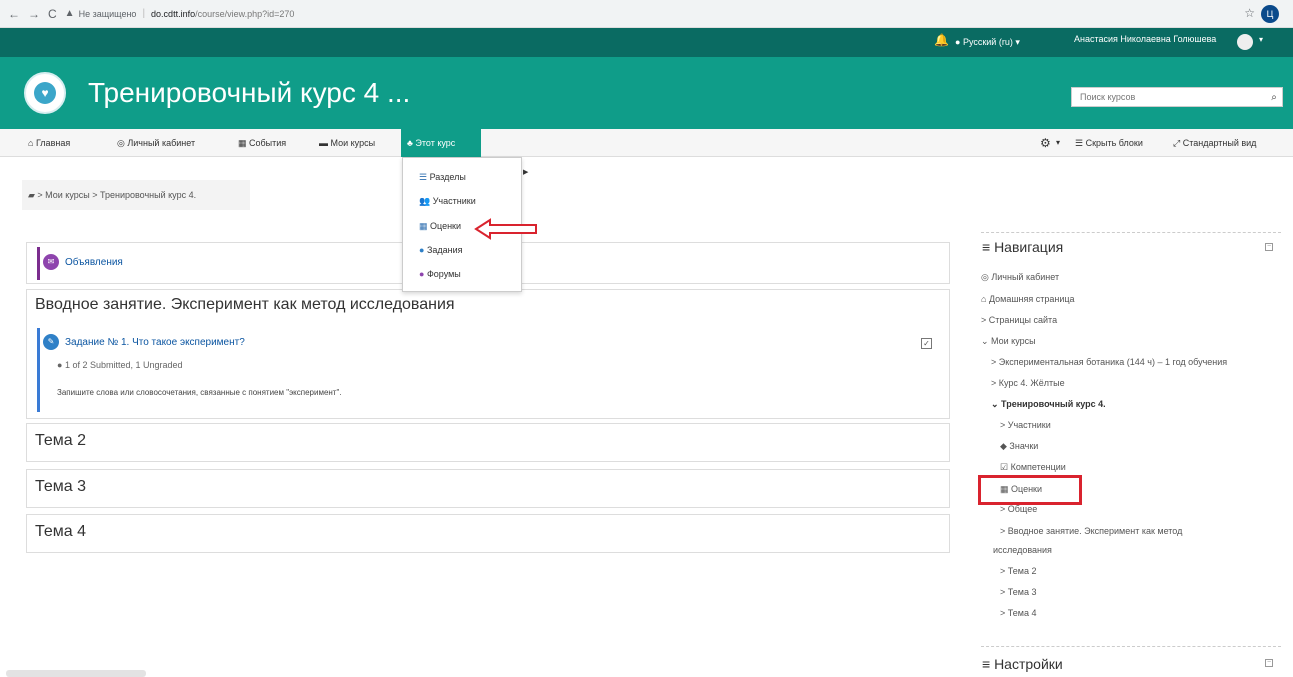 Image resolution: width=1293 pixels, height=677 pixels. What do you see at coordinates (1013, 341) in the screenshot?
I see `nav-tree-label: Мои курсы` at bounding box center [1013, 341].